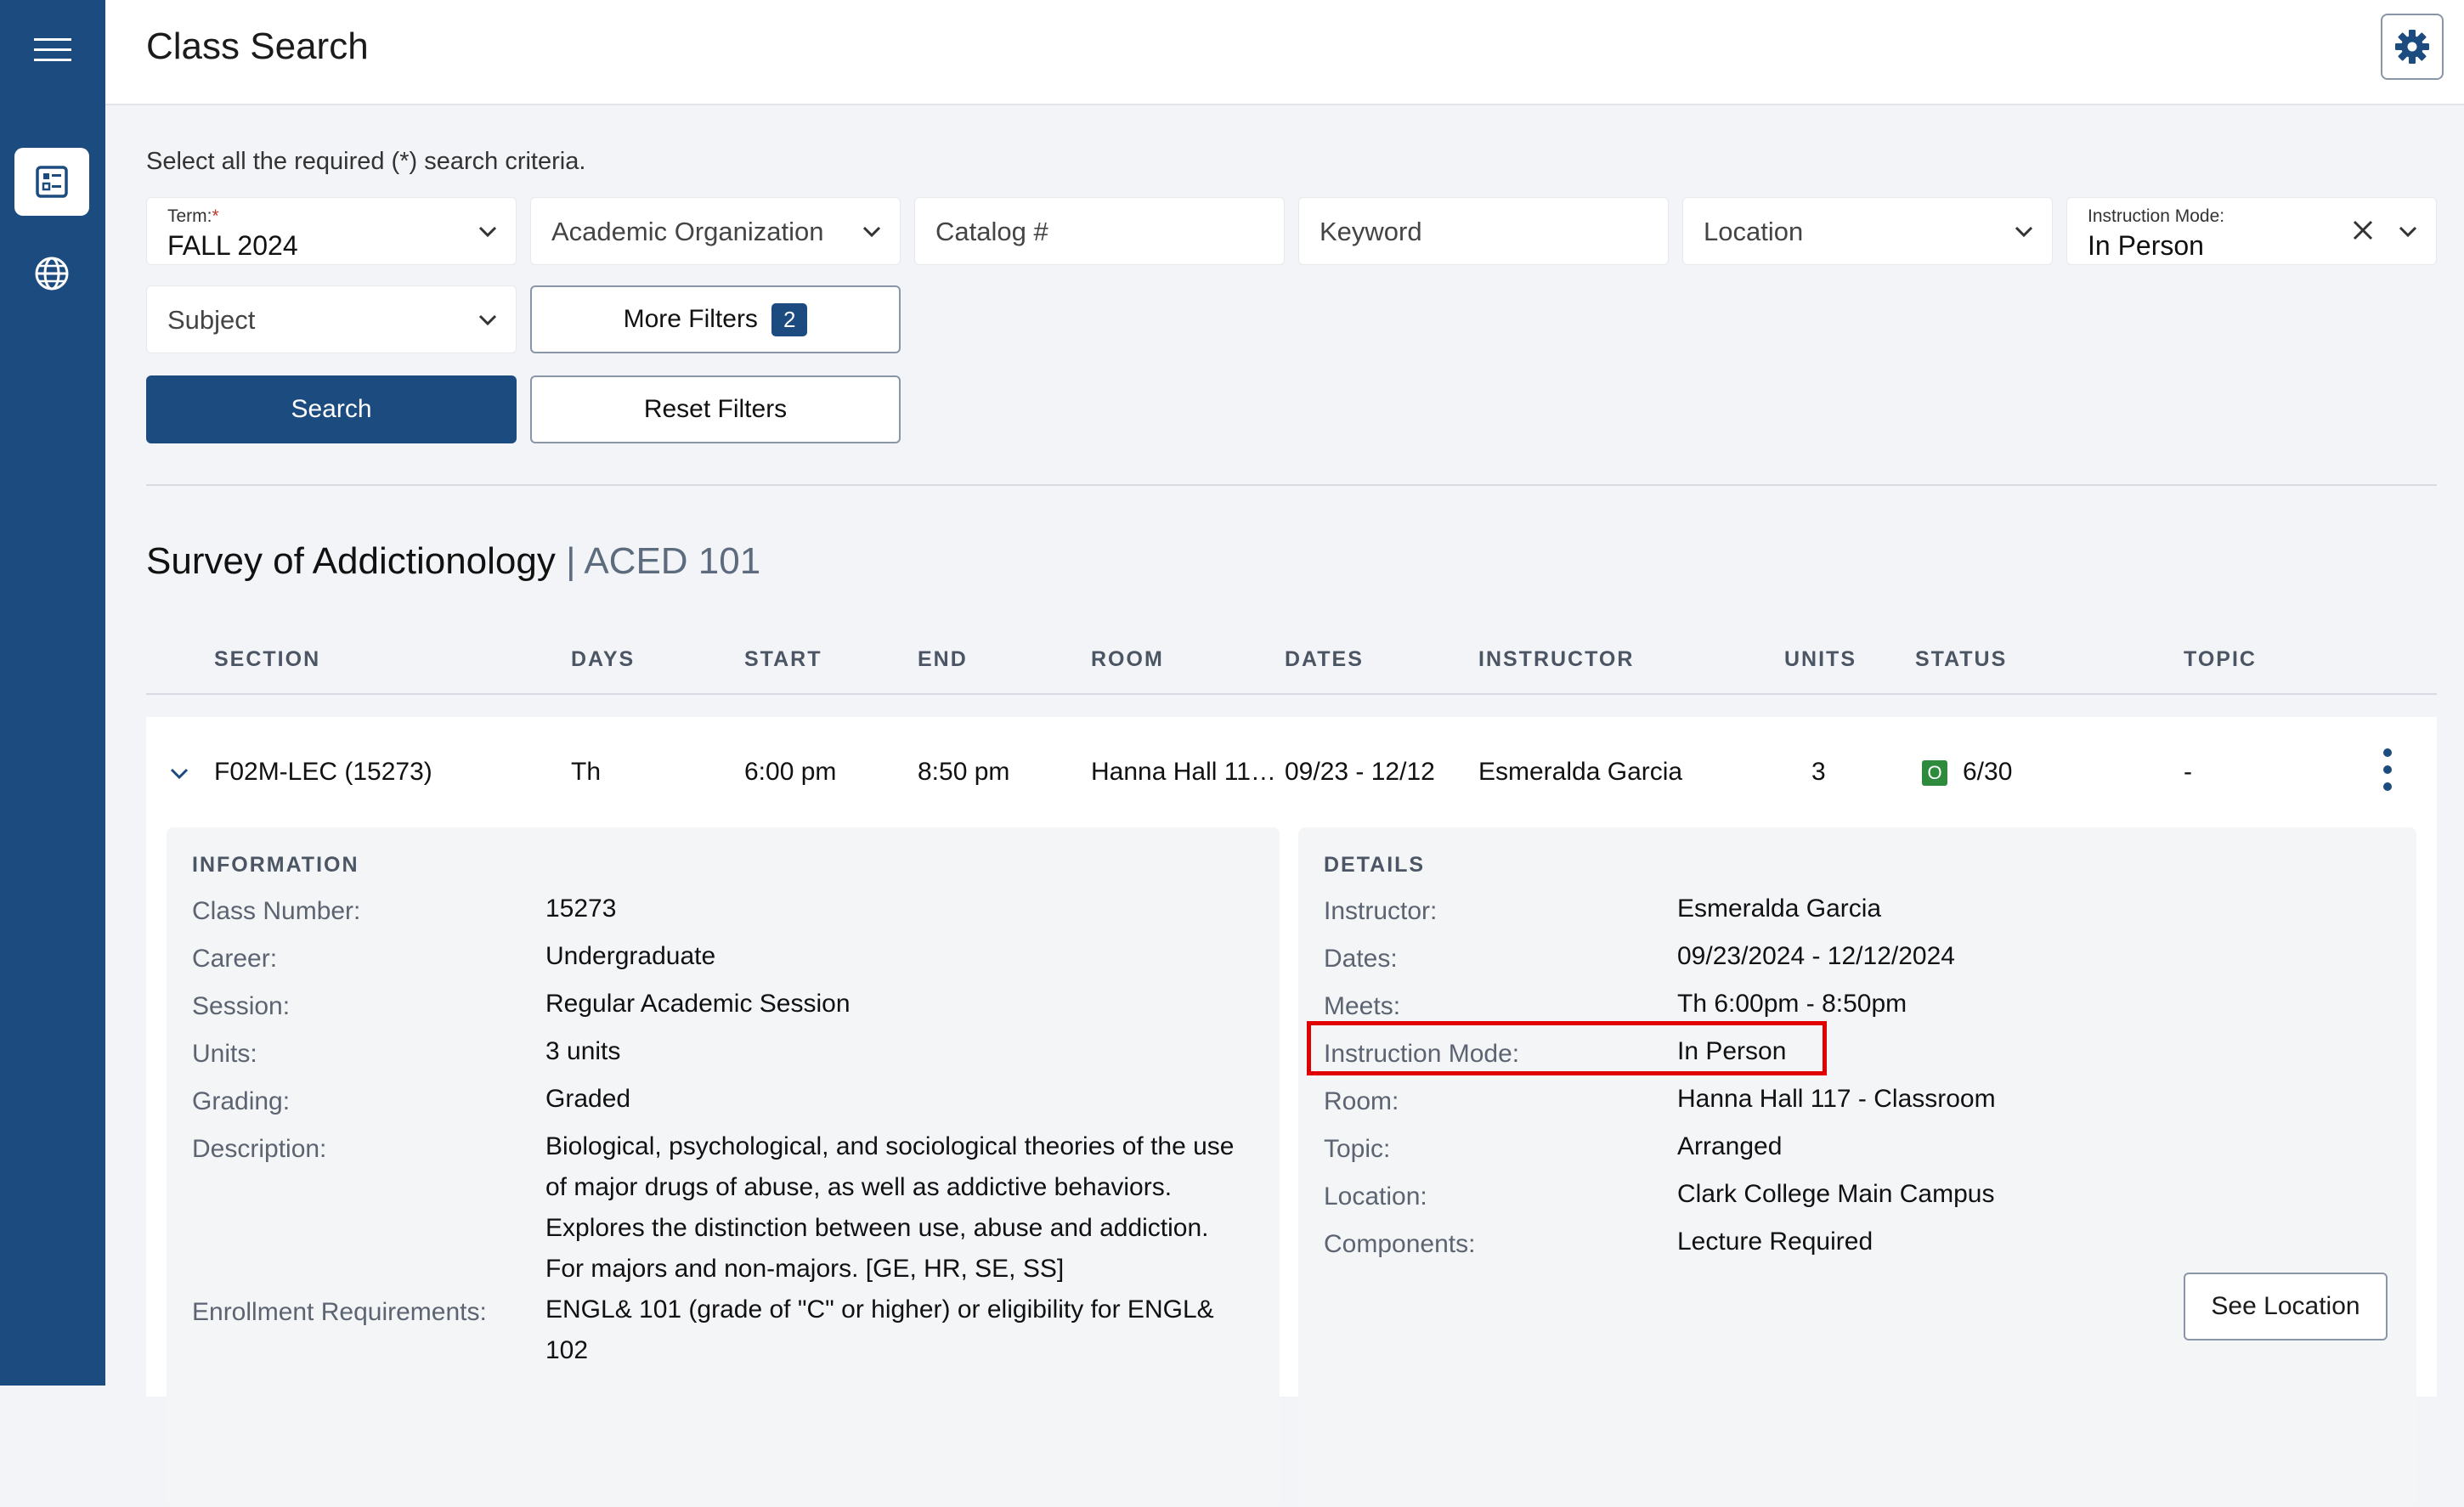 The image size is (2464, 1507). Describe the element at coordinates (2251, 231) in the screenshot. I see `instruction-mode-select: Instruction Mode: In Person` at that location.